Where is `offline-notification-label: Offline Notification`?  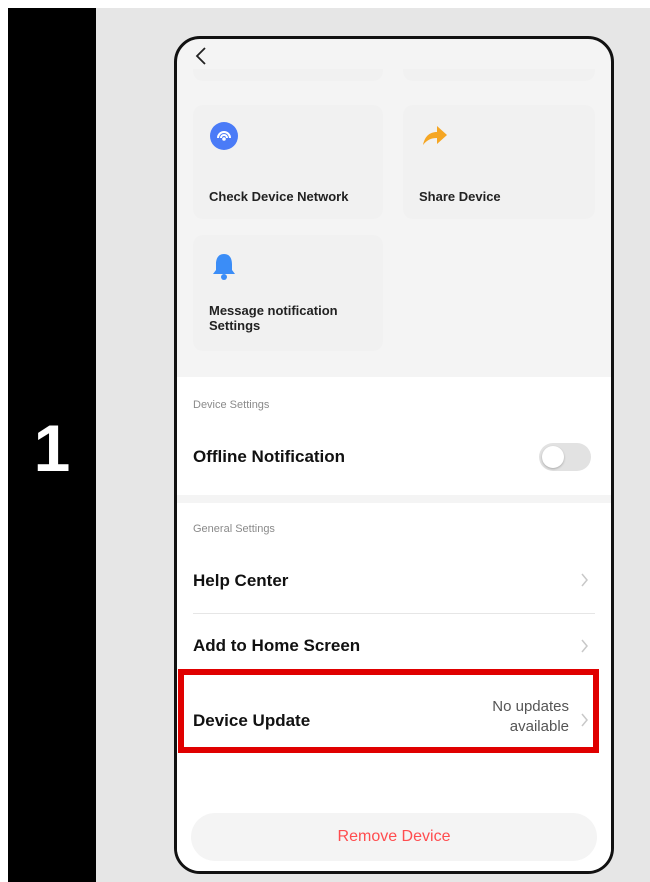 offline-notification-label: Offline Notification is located at coordinates (269, 456).